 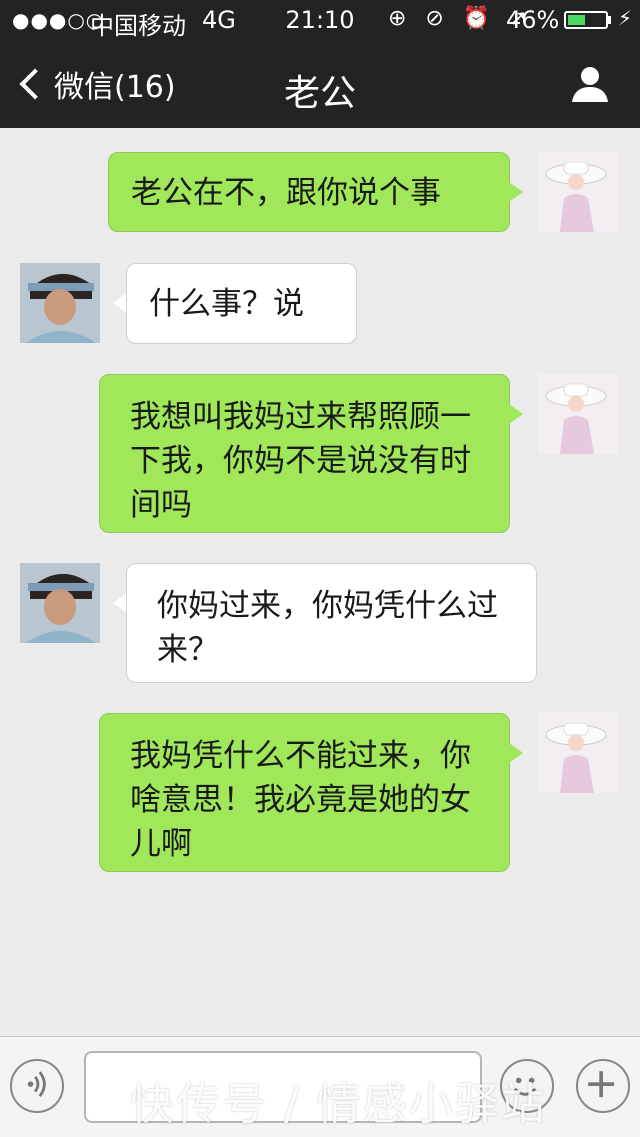 I want to click on chat-title: 老公, so click(x=319, y=93).